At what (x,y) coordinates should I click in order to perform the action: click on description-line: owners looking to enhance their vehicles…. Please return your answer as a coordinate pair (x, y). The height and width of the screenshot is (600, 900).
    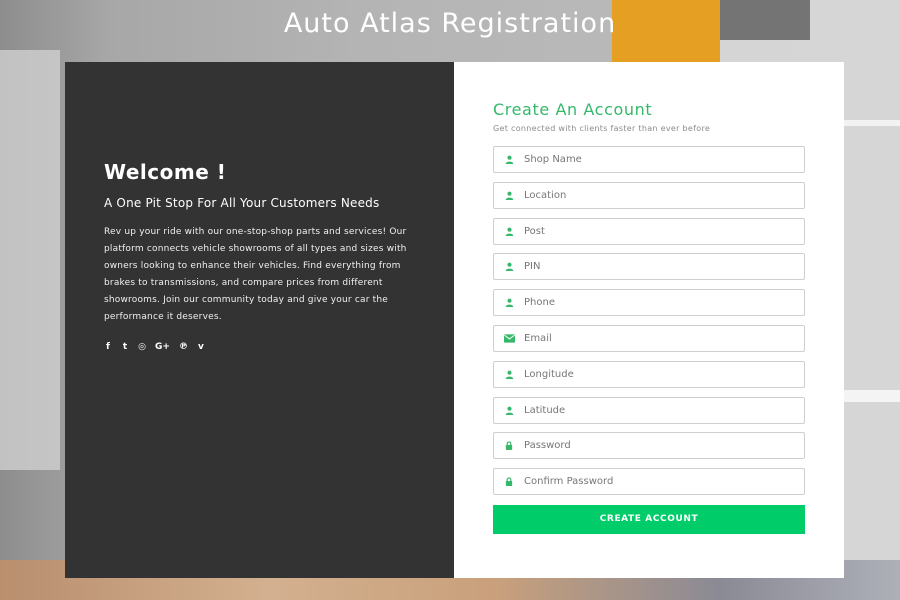
    Looking at the image, I should click on (252, 266).